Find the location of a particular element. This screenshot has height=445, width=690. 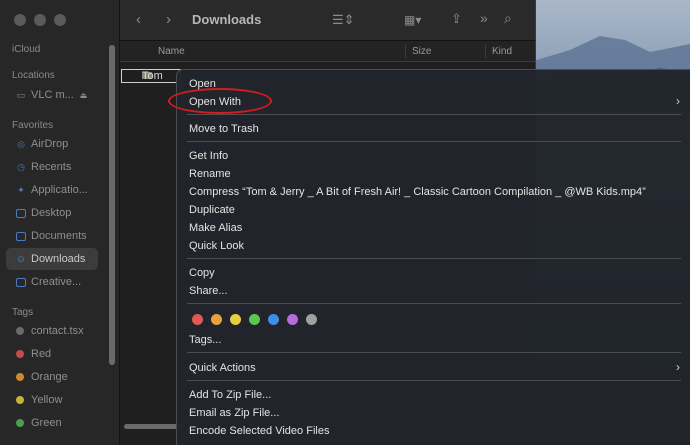

tag-color-row is located at coordinates (254, 319).